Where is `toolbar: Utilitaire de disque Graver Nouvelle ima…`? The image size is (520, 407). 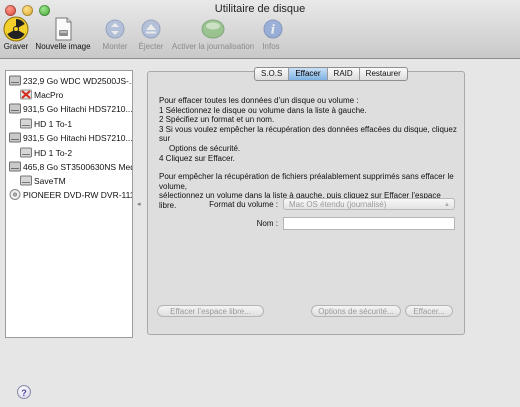
toolbar: Utilitaire de disque Graver Nouvelle ima… is located at coordinates (260, 29).